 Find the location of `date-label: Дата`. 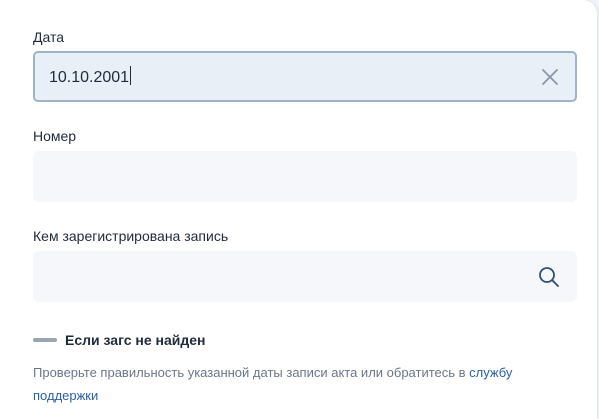

date-label: Дата is located at coordinates (49, 37).